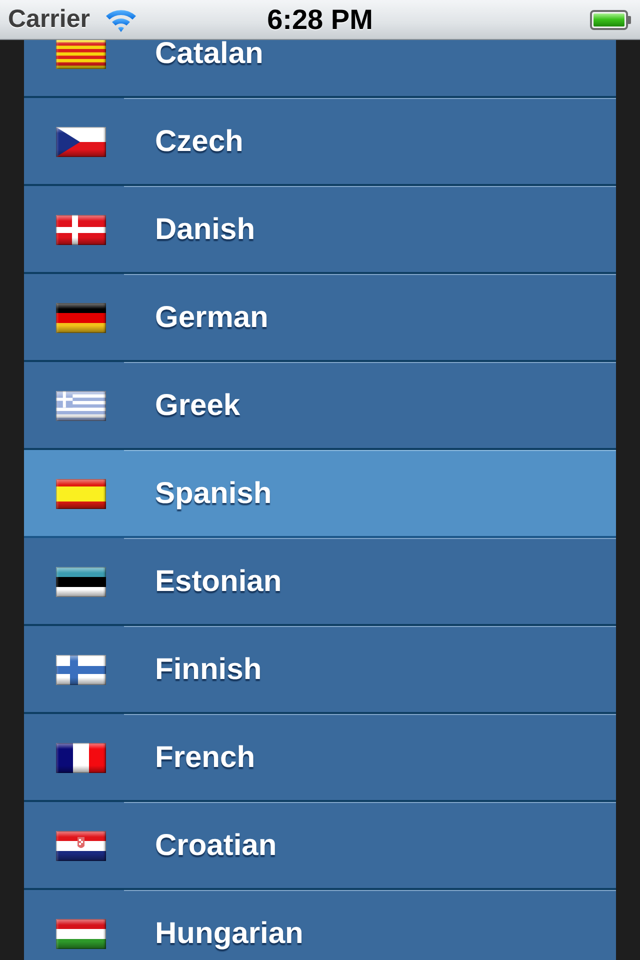 The height and width of the screenshot is (960, 640). I want to click on language-name: Greek, so click(197, 406).